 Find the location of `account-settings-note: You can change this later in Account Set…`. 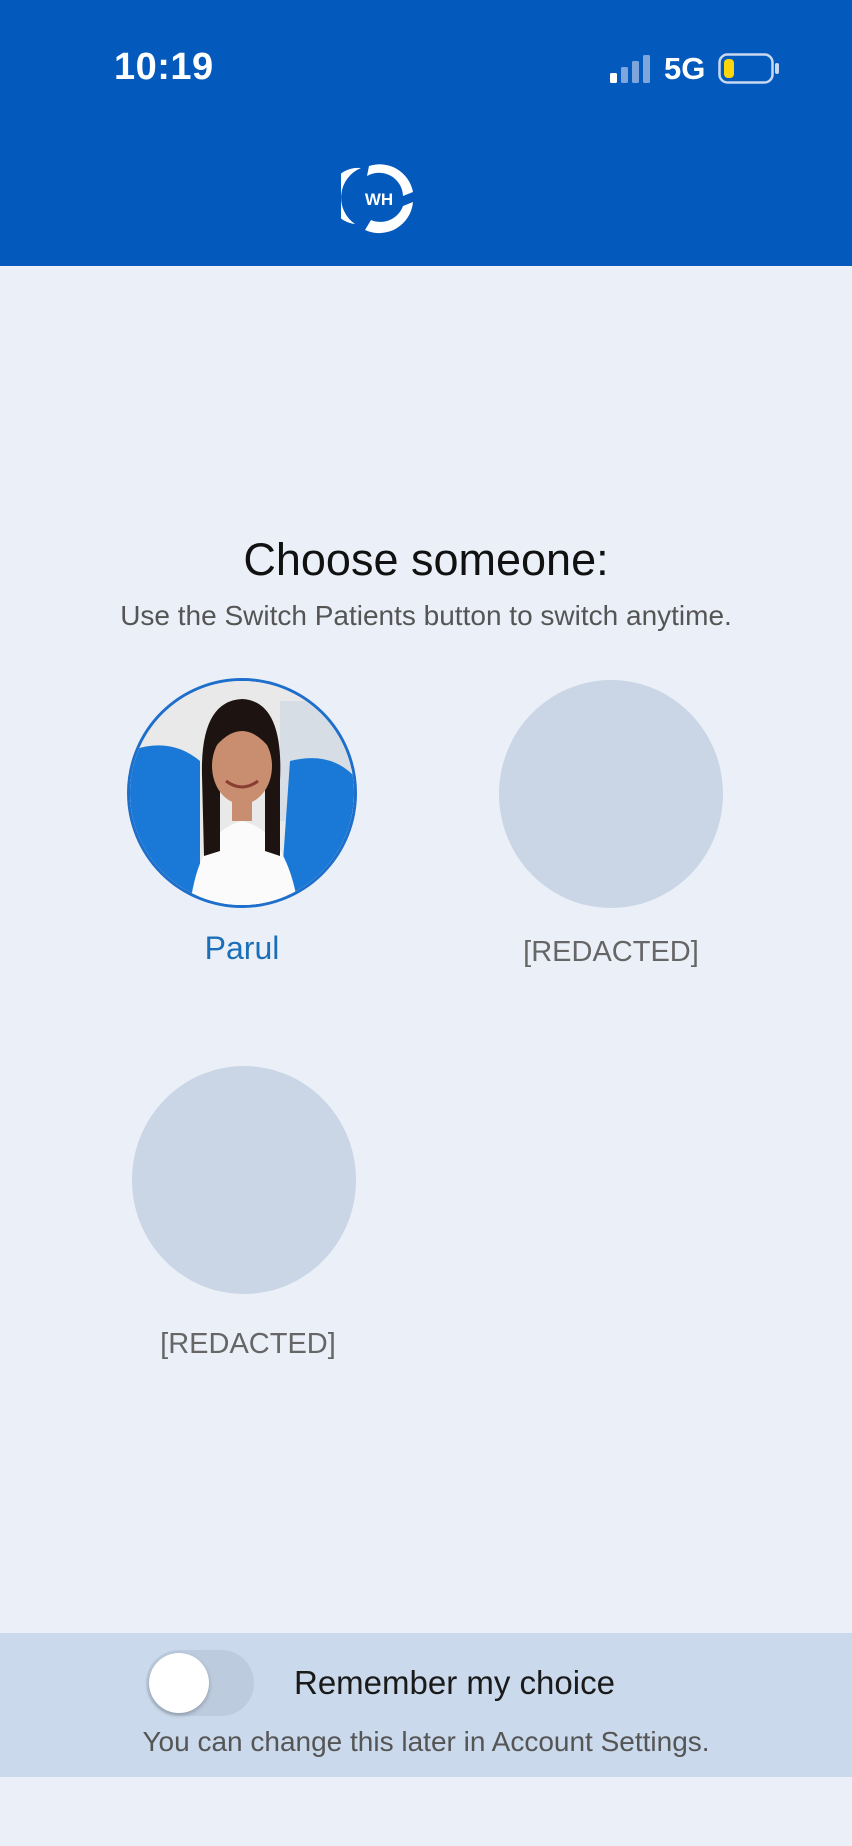

account-settings-note: You can change this later in Account Set… is located at coordinates (426, 1741).